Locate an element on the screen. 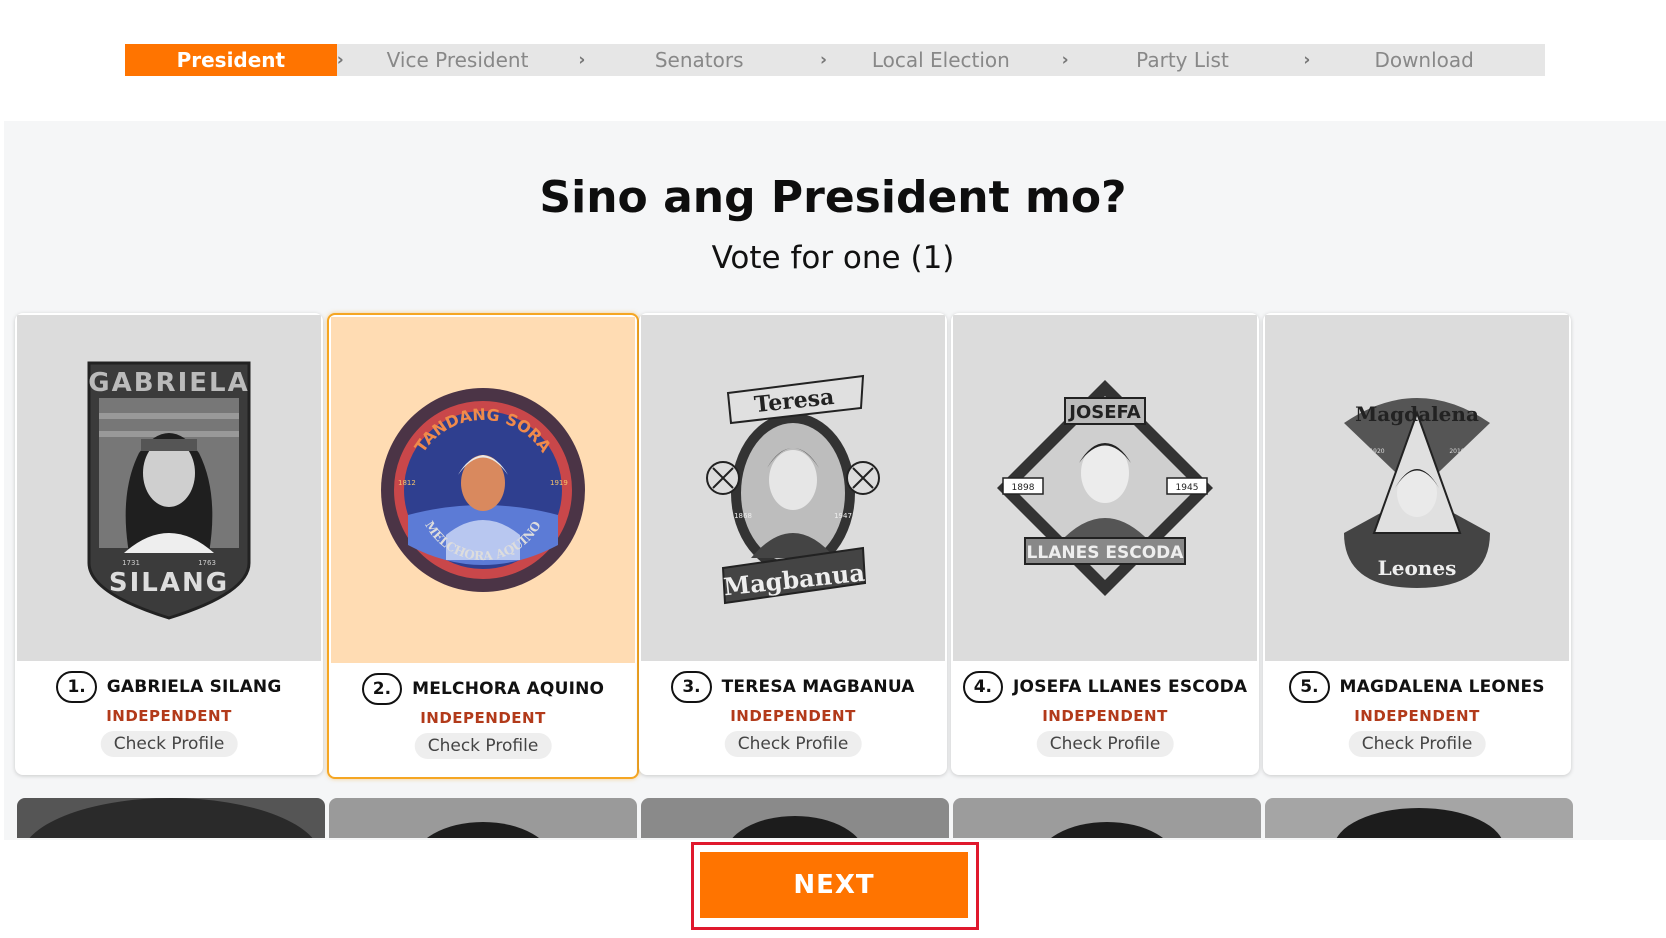 This screenshot has width=1666, height=938. vote-instruction: Vote for one (1) is located at coordinates (833, 258).